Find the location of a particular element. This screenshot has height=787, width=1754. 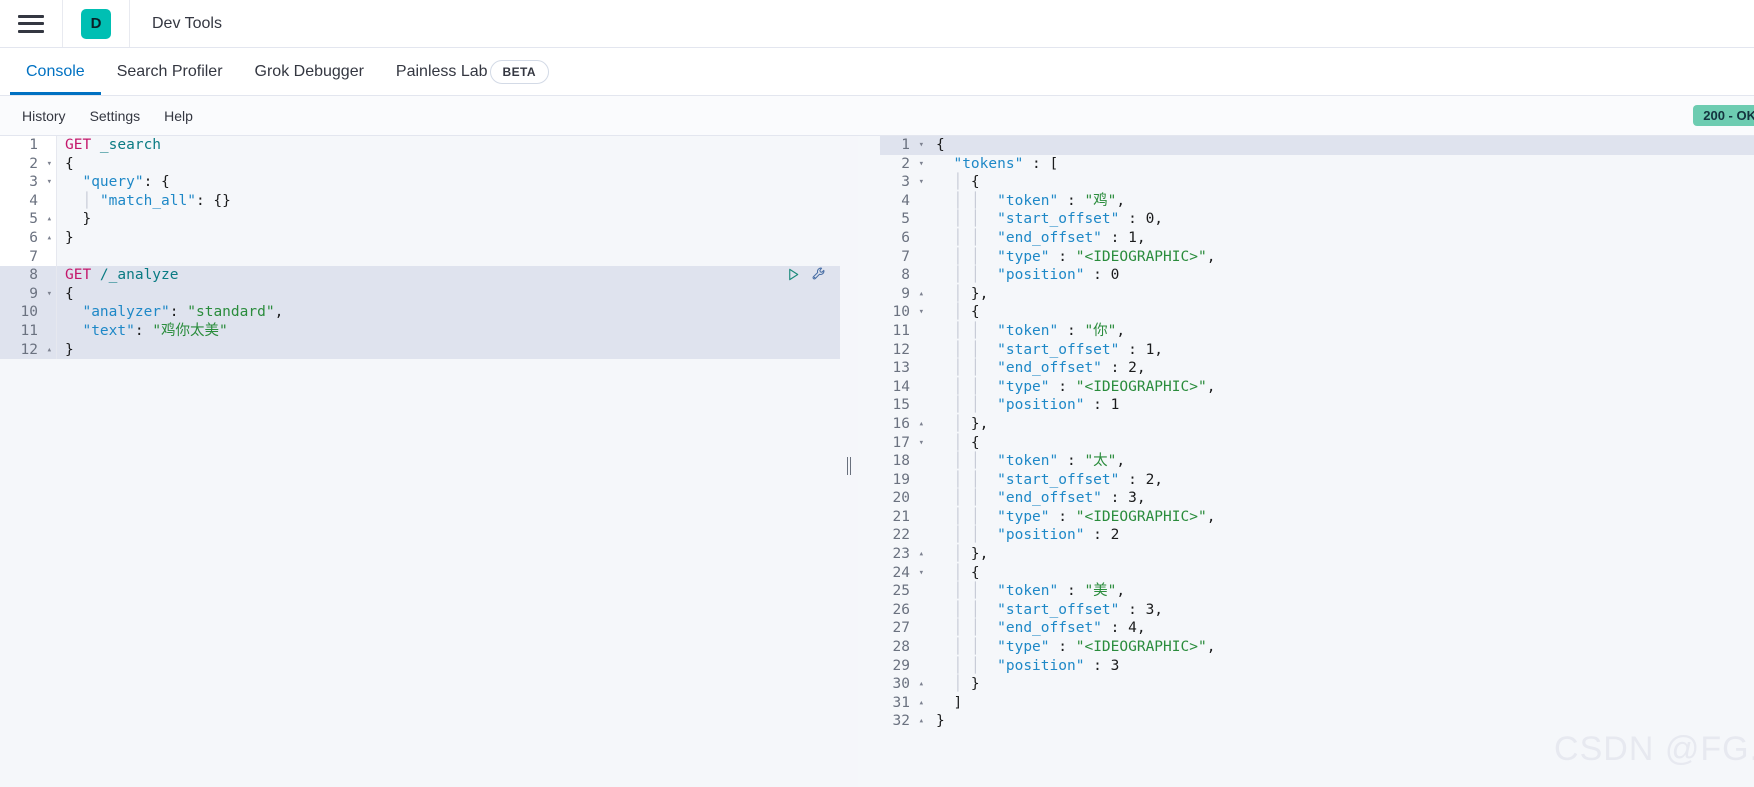

editor-line: 11 "text": "鸡你太美" is located at coordinates (420, 331).